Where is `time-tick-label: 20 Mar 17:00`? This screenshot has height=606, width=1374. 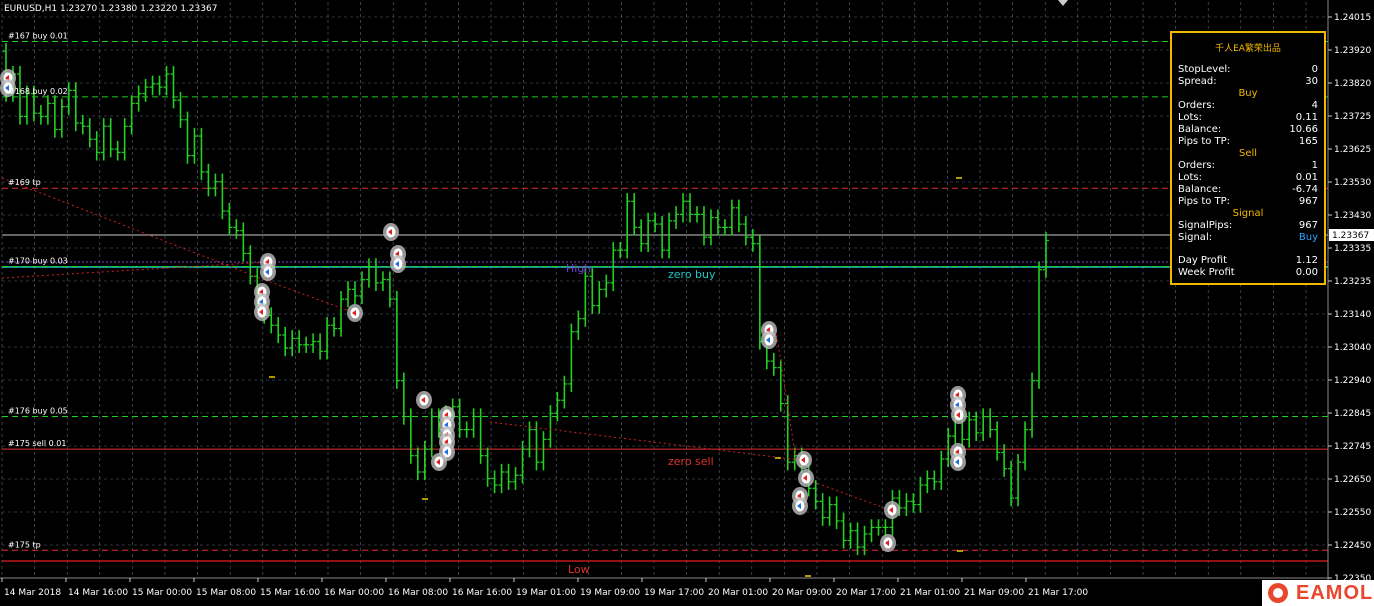 time-tick-label: 20 Mar 17:00 is located at coordinates (866, 593).